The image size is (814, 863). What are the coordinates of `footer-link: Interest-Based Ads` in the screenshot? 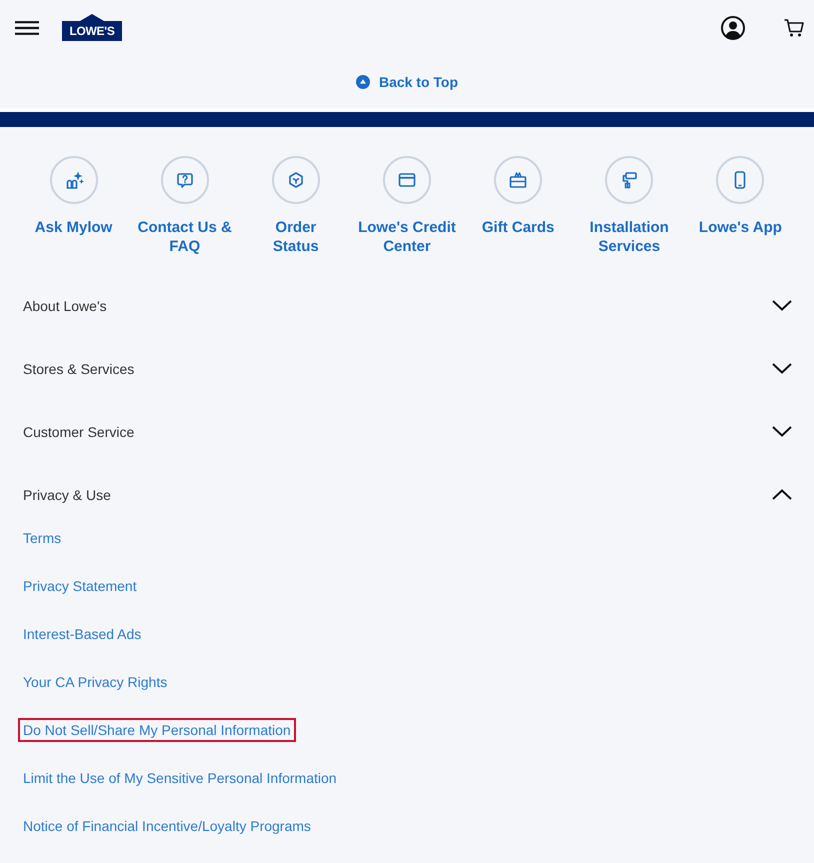 It's located at (82, 634).